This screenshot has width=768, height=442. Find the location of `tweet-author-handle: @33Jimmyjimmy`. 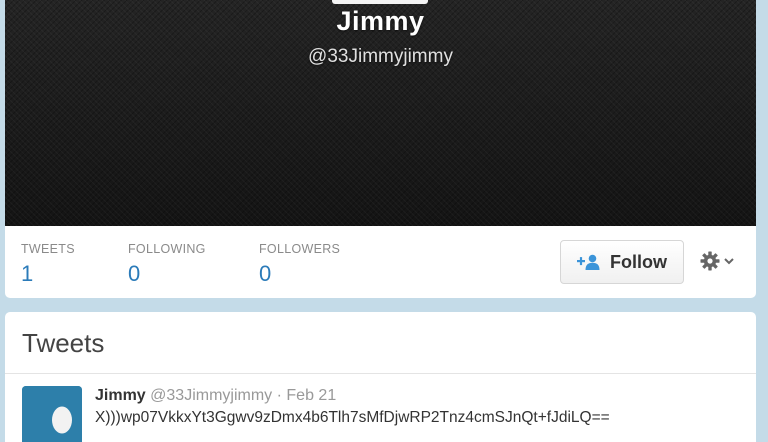

tweet-author-handle: @33Jimmyjimmy is located at coordinates (211, 395).